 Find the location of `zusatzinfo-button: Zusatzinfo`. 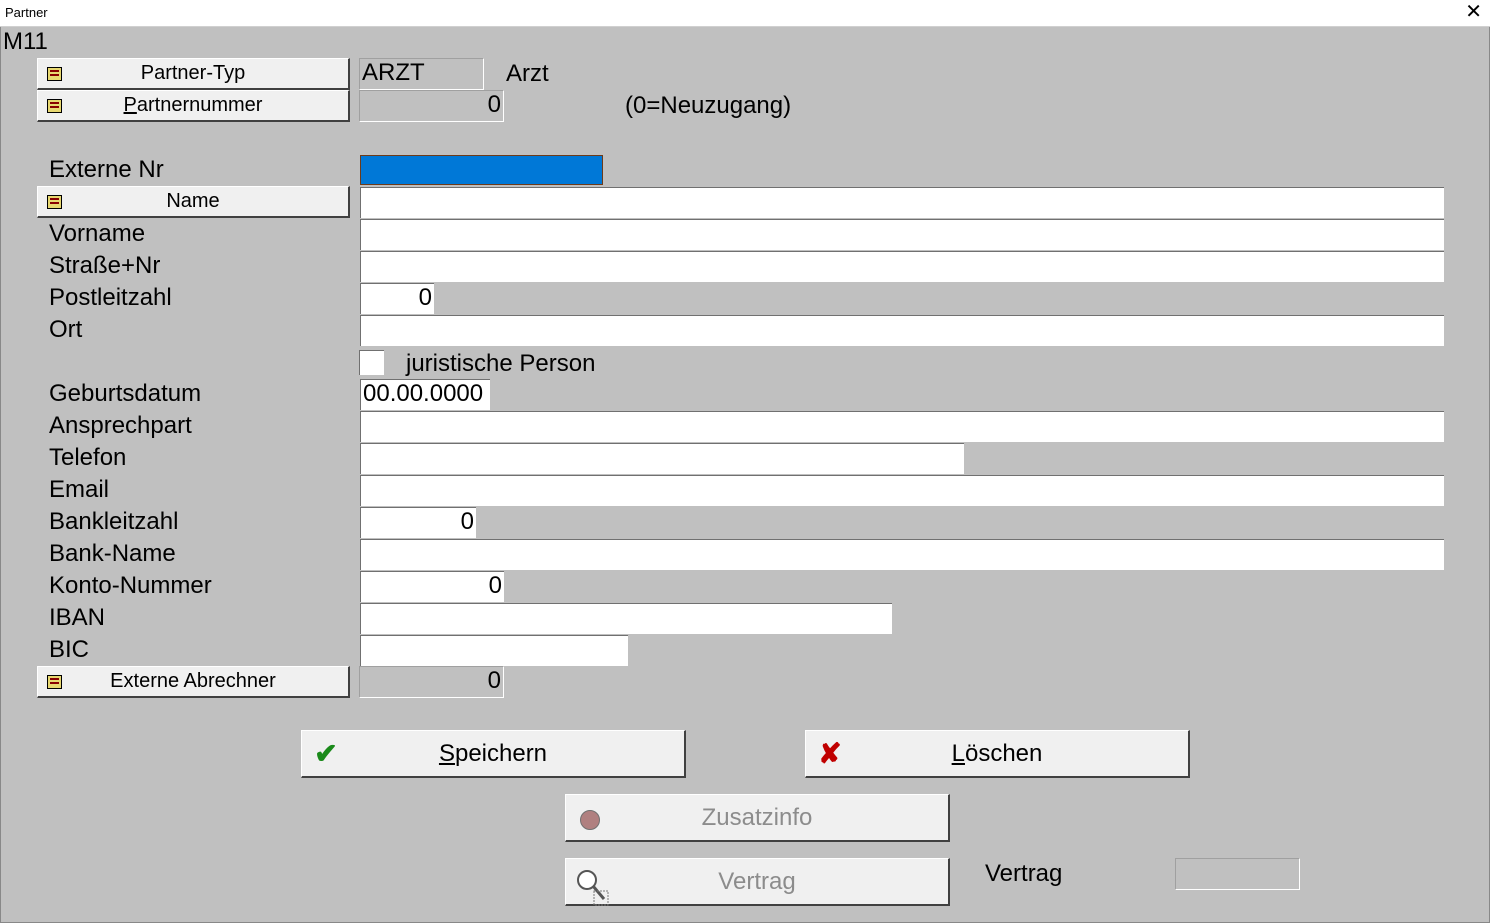

zusatzinfo-button: Zusatzinfo is located at coordinates (757, 818).